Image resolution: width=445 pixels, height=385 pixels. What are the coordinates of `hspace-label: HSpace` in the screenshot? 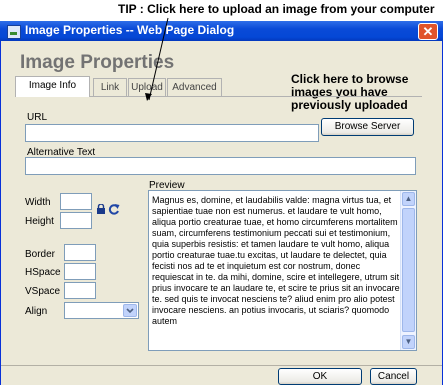 It's located at (43, 272).